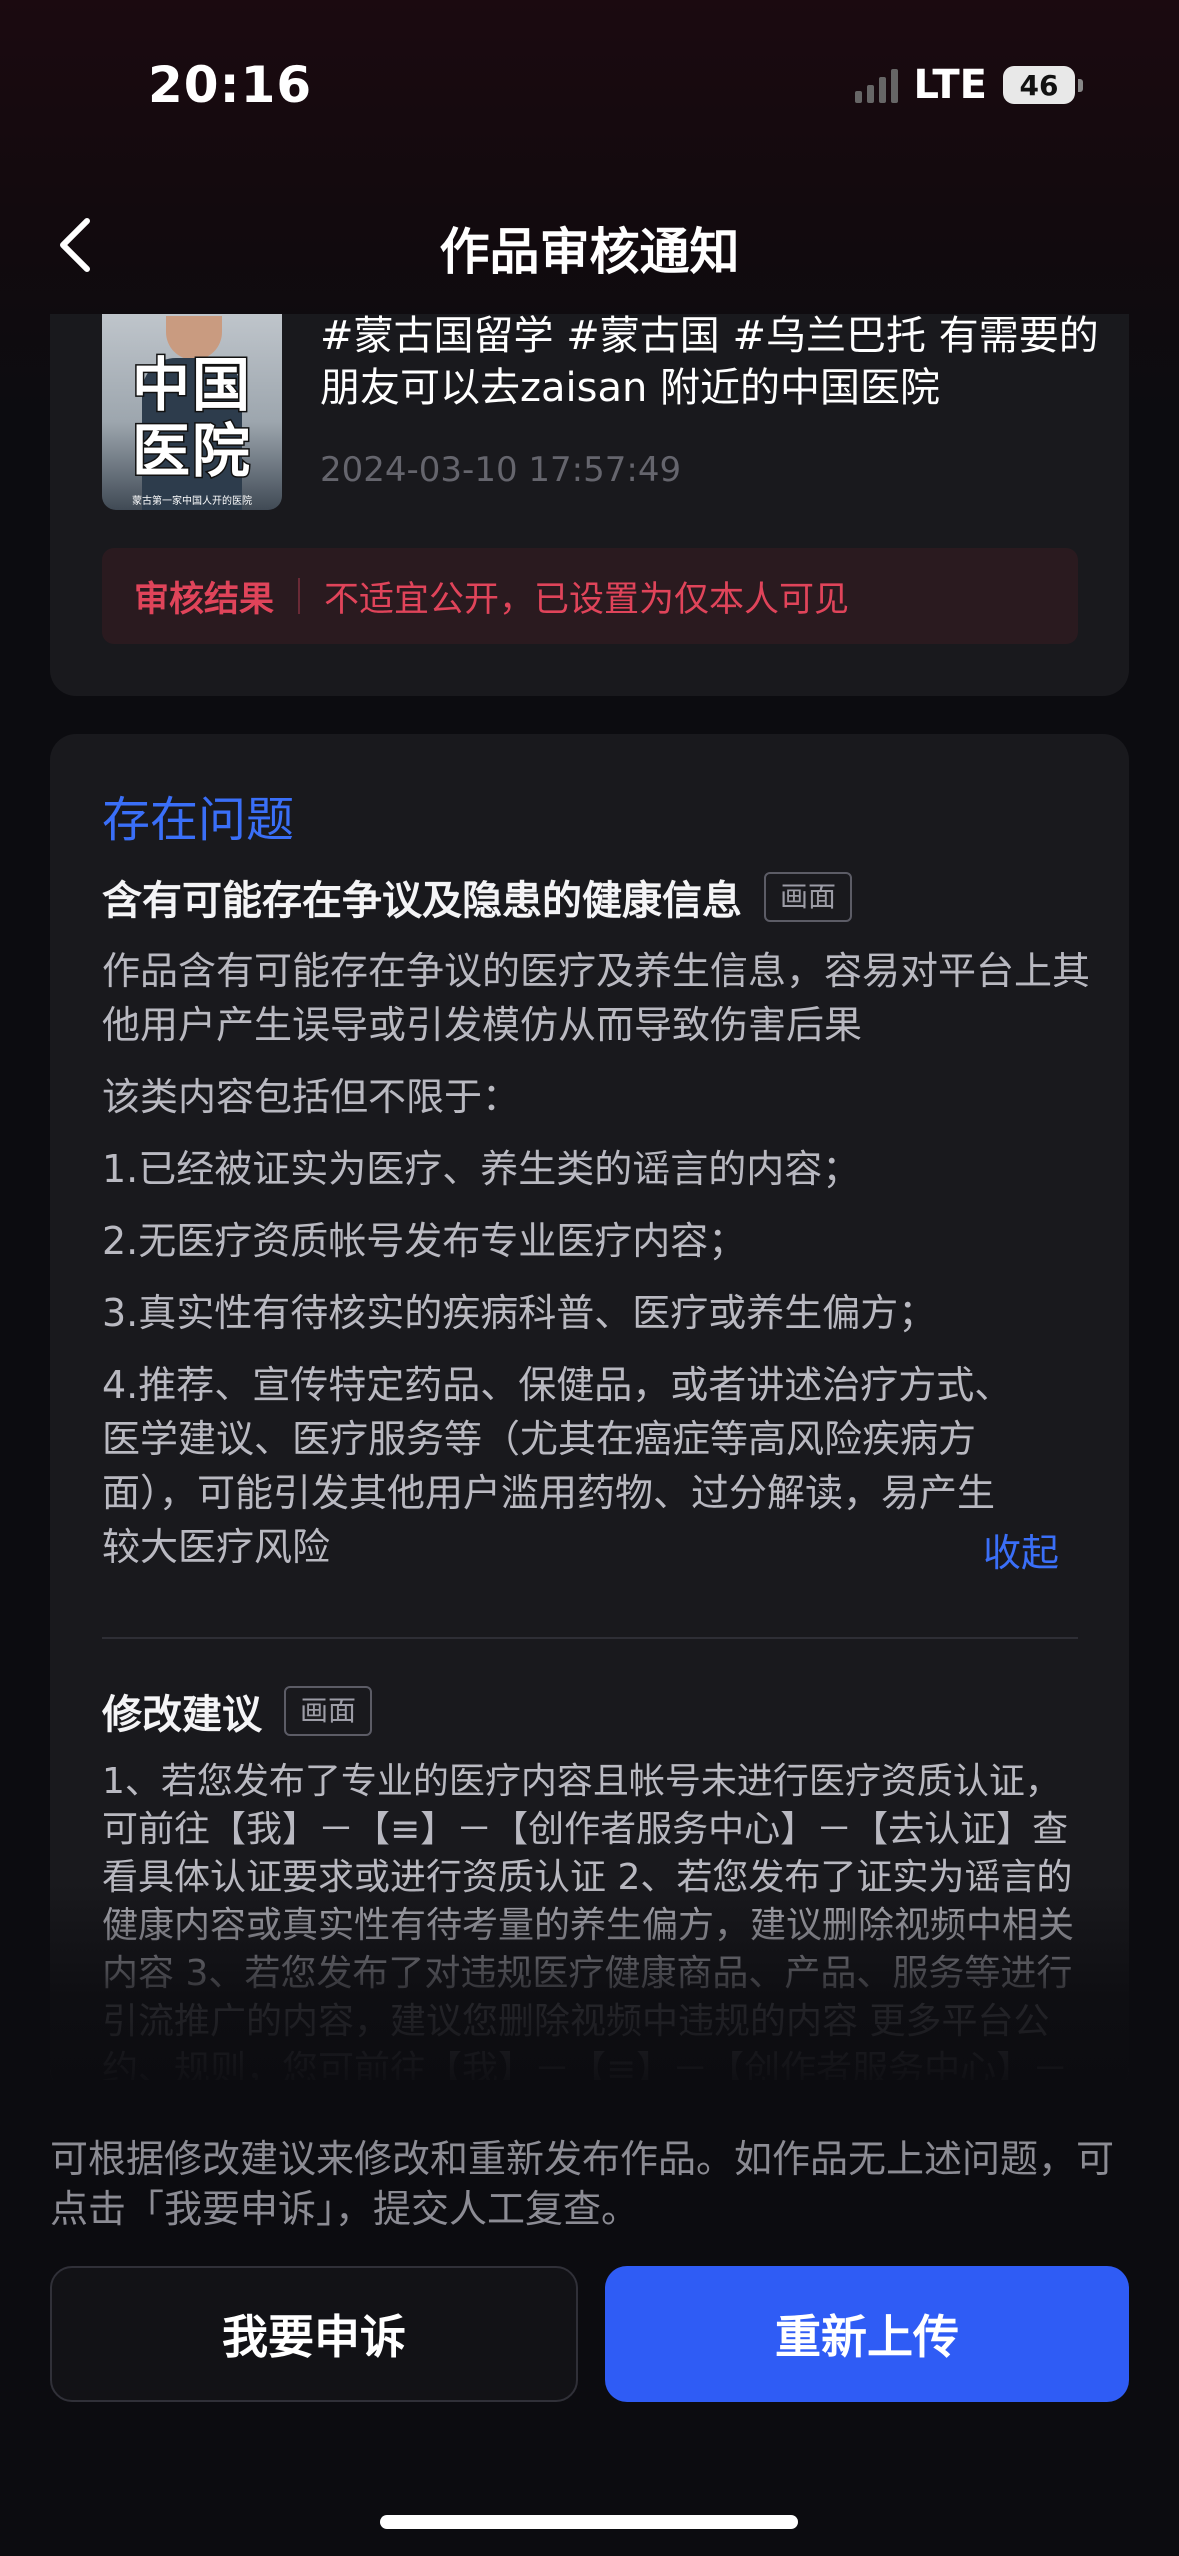 This screenshot has height=2556, width=1179. Describe the element at coordinates (589, 252) in the screenshot. I see `page-title: 作品审核通知` at that location.